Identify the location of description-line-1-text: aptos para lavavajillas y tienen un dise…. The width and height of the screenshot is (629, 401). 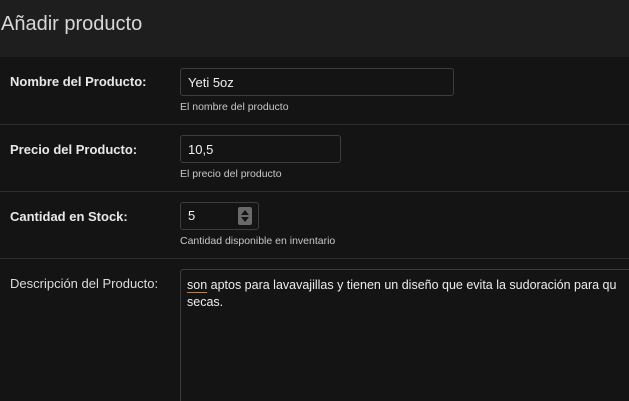
(412, 285).